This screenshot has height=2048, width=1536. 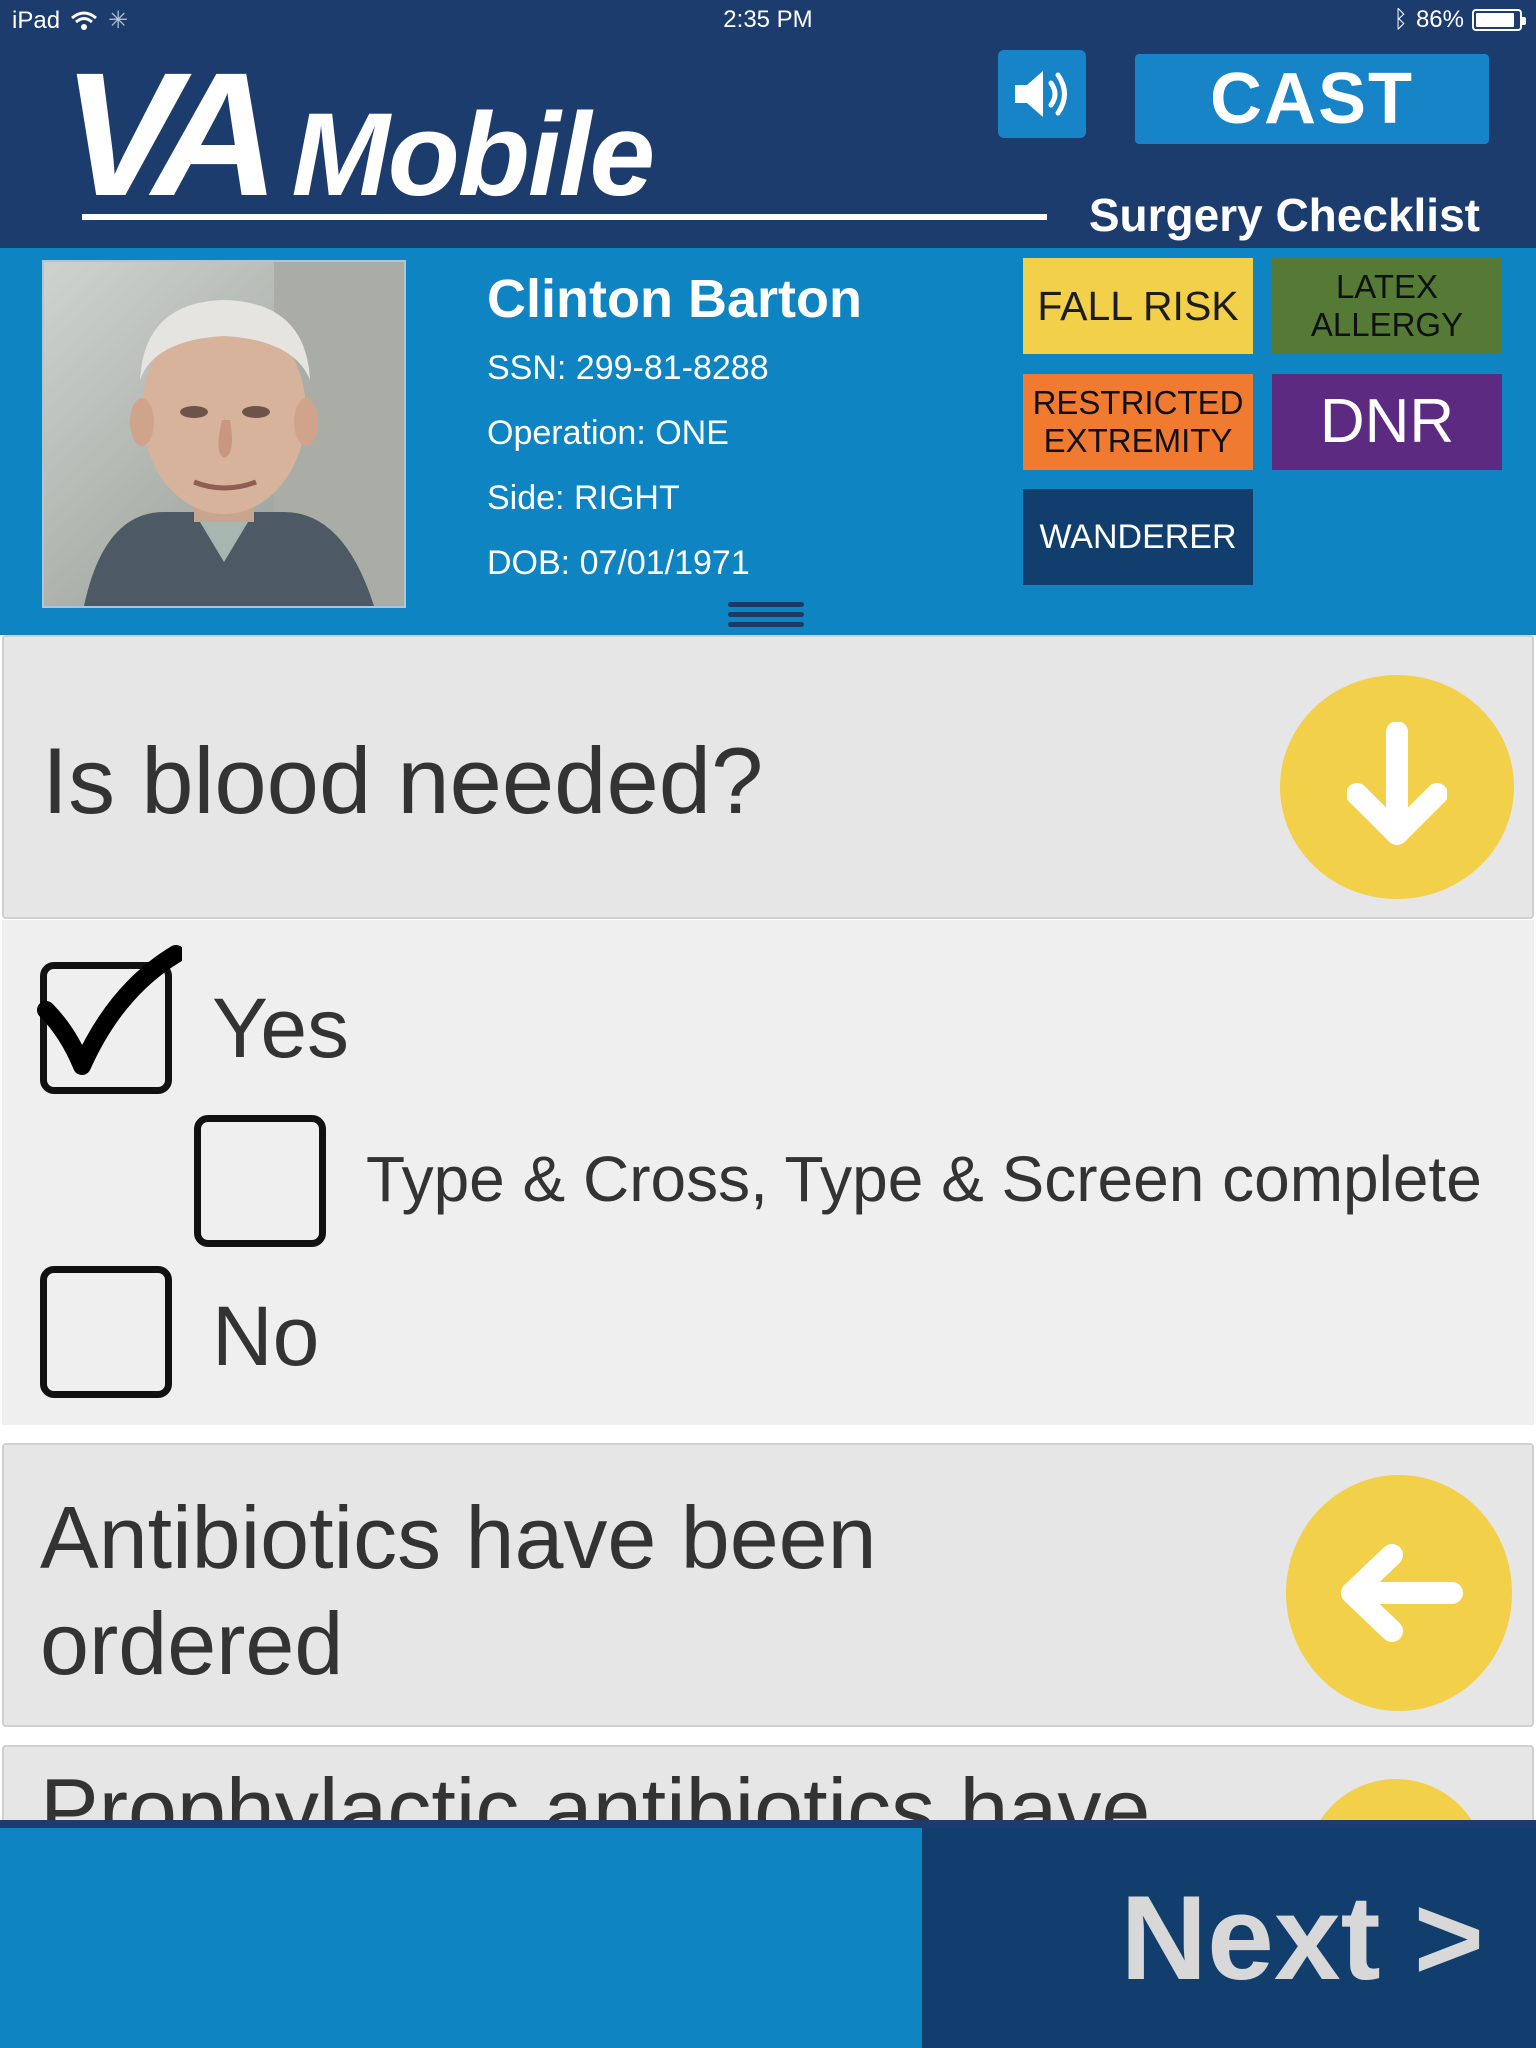 I want to click on status-time: 2:35 PM, so click(x=768, y=19).